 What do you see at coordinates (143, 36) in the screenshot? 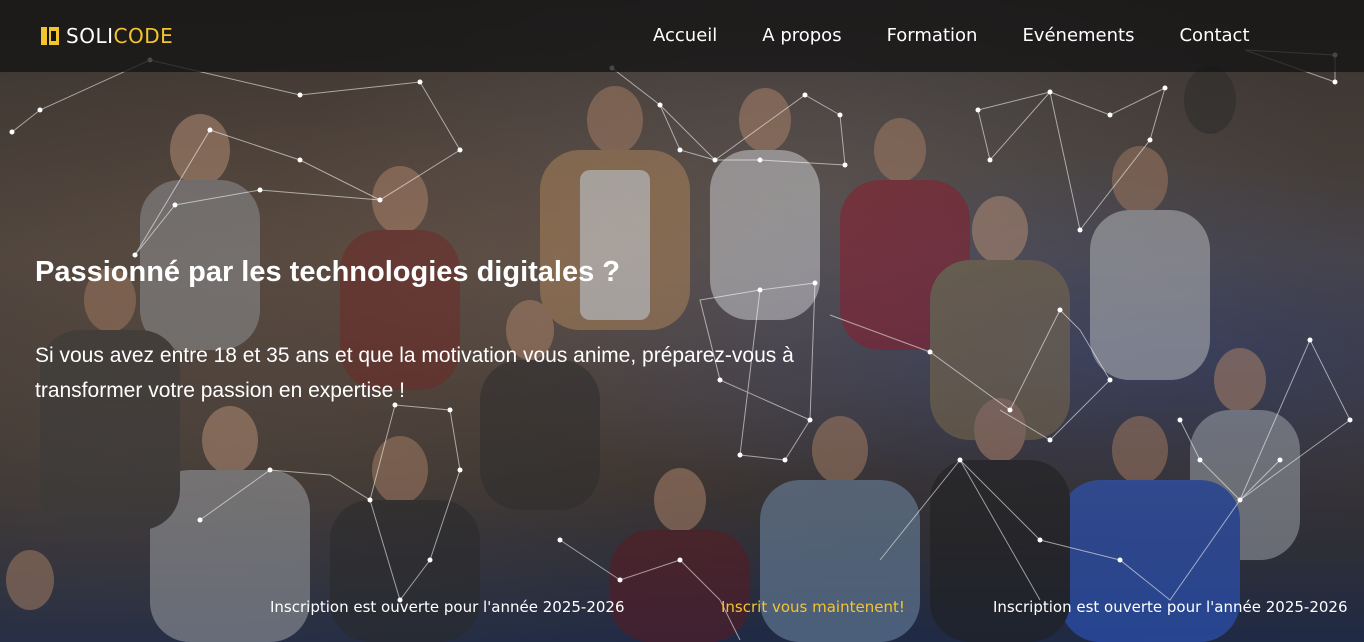
I see `brand-name-rest: CODE` at bounding box center [143, 36].